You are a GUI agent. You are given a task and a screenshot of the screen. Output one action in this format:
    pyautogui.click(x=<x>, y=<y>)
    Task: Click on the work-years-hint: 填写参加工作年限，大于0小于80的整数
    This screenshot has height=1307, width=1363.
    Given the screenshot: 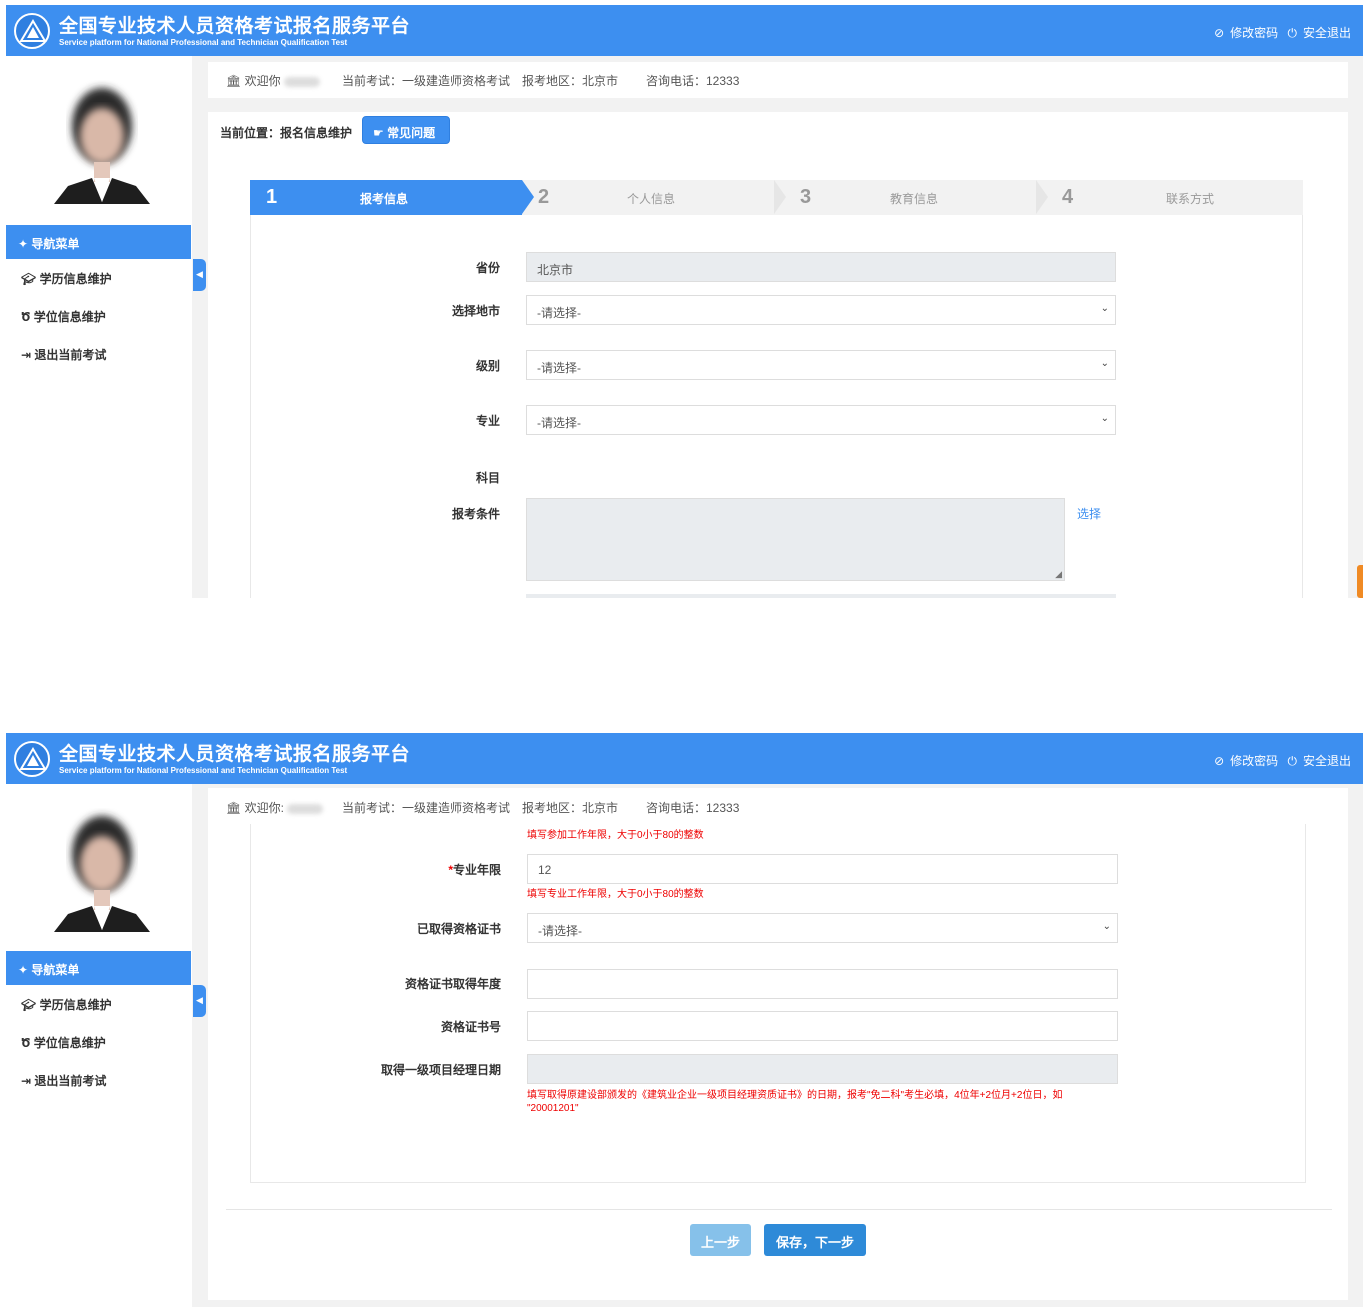 What is the action you would take?
    pyautogui.click(x=615, y=835)
    